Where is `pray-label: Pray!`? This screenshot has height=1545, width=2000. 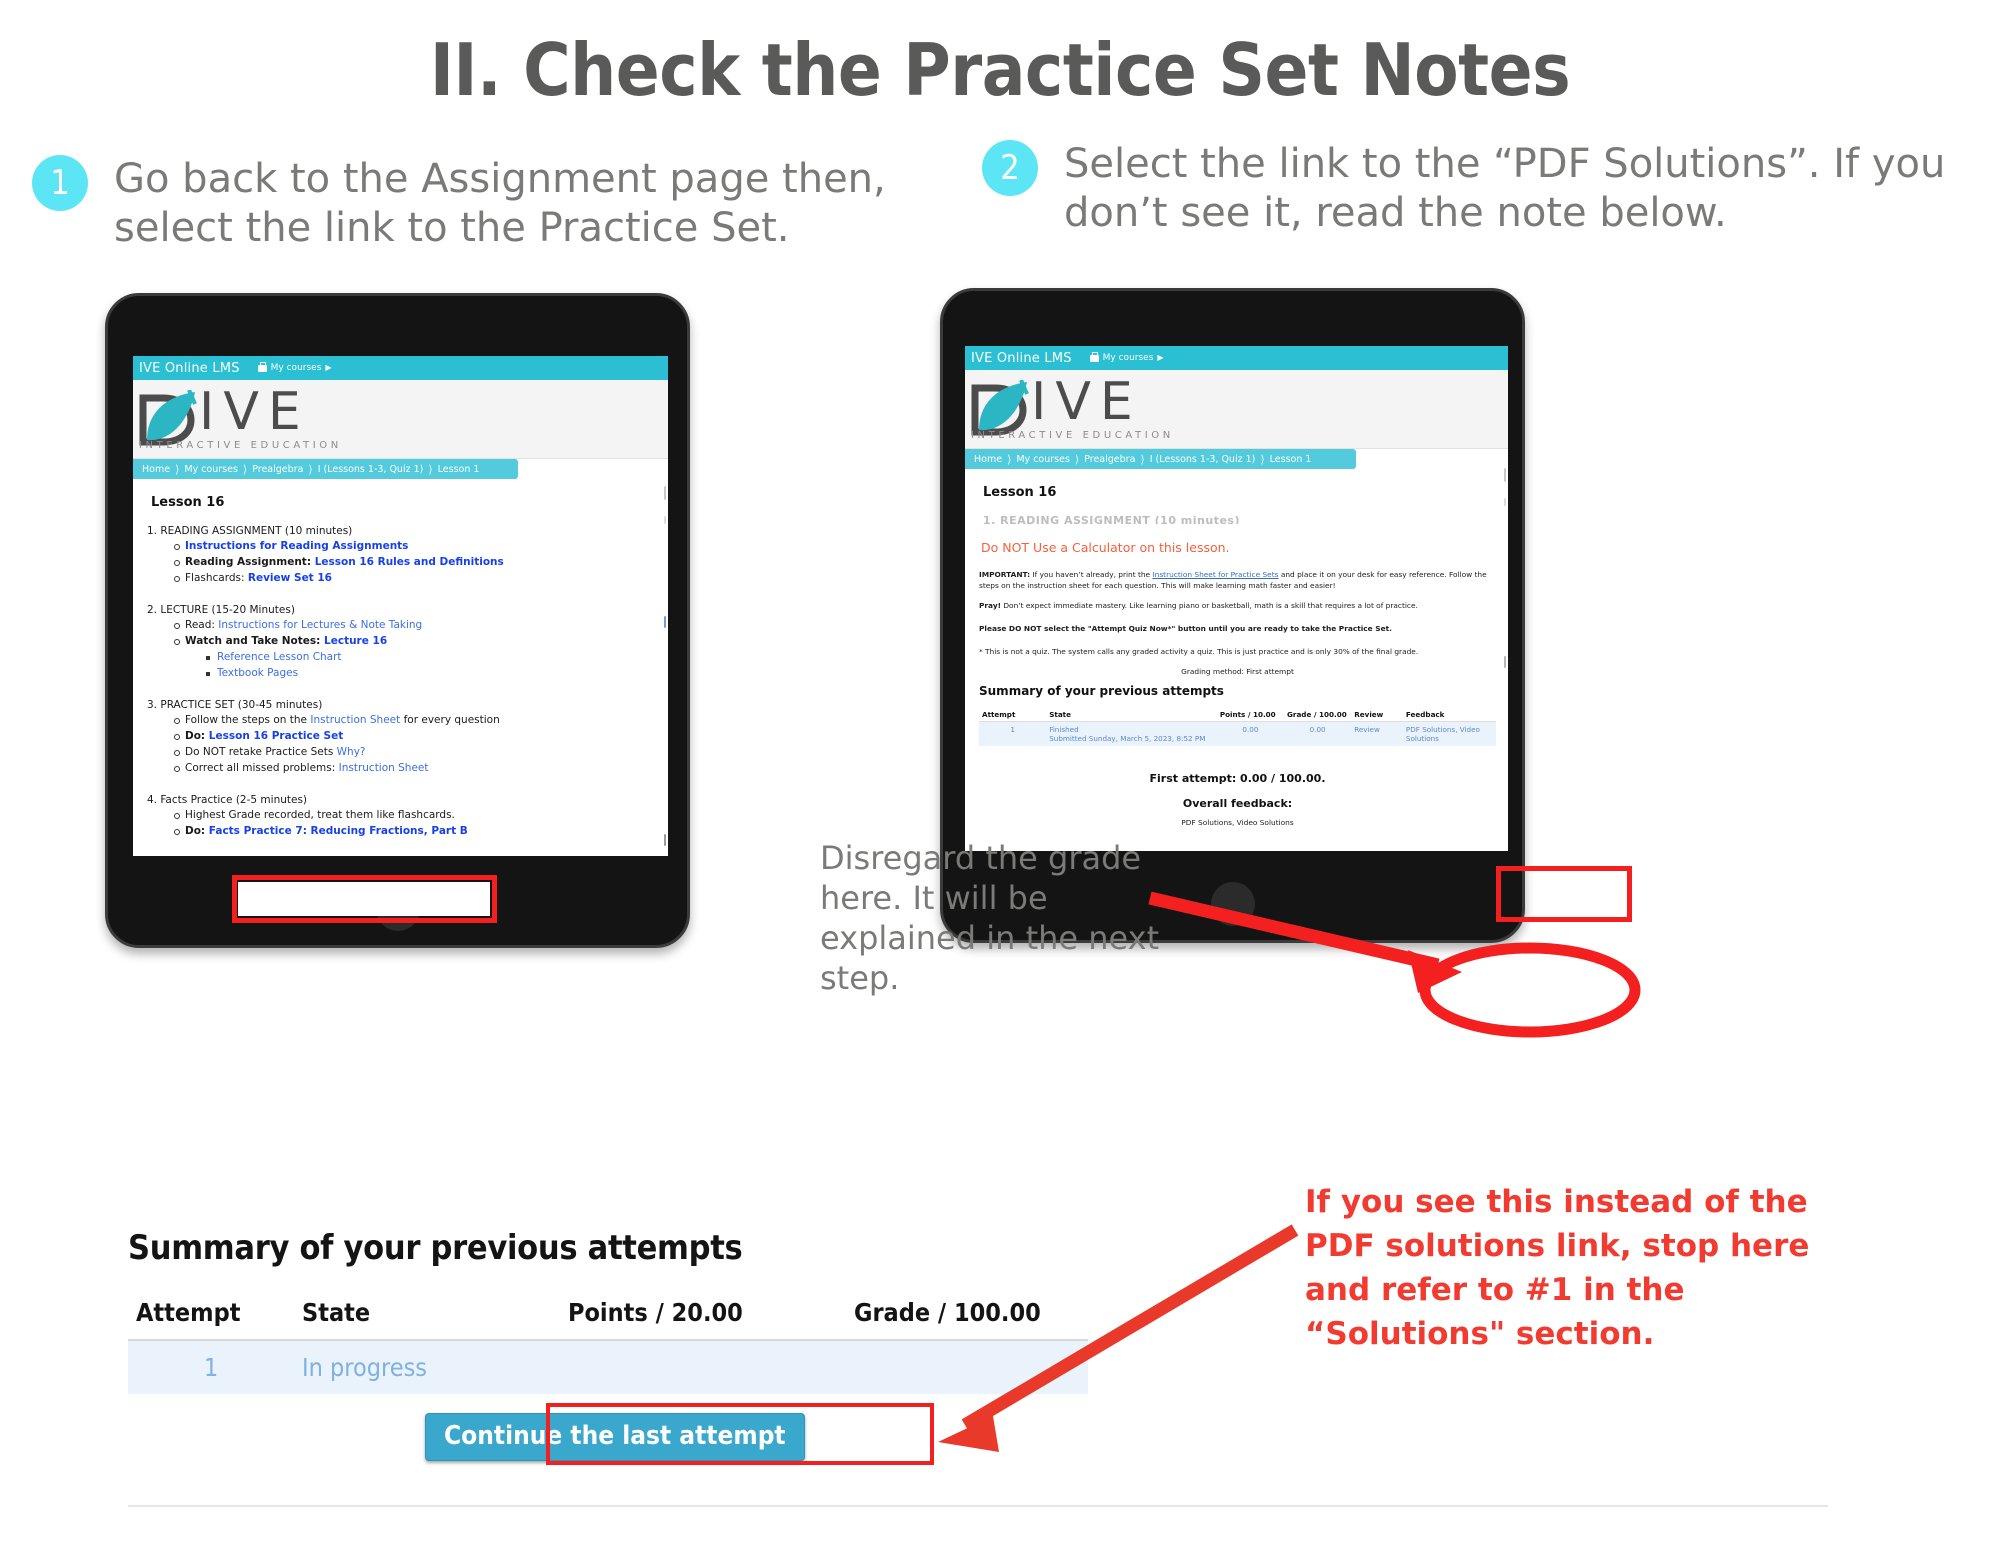 pray-label: Pray! is located at coordinates (990, 606).